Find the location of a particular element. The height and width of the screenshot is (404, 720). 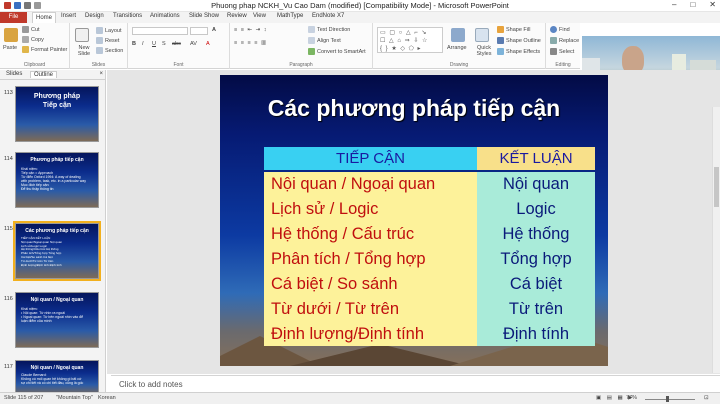

convert-smartart-button: Convert to SmartArt is located at coordinates (337, 51).